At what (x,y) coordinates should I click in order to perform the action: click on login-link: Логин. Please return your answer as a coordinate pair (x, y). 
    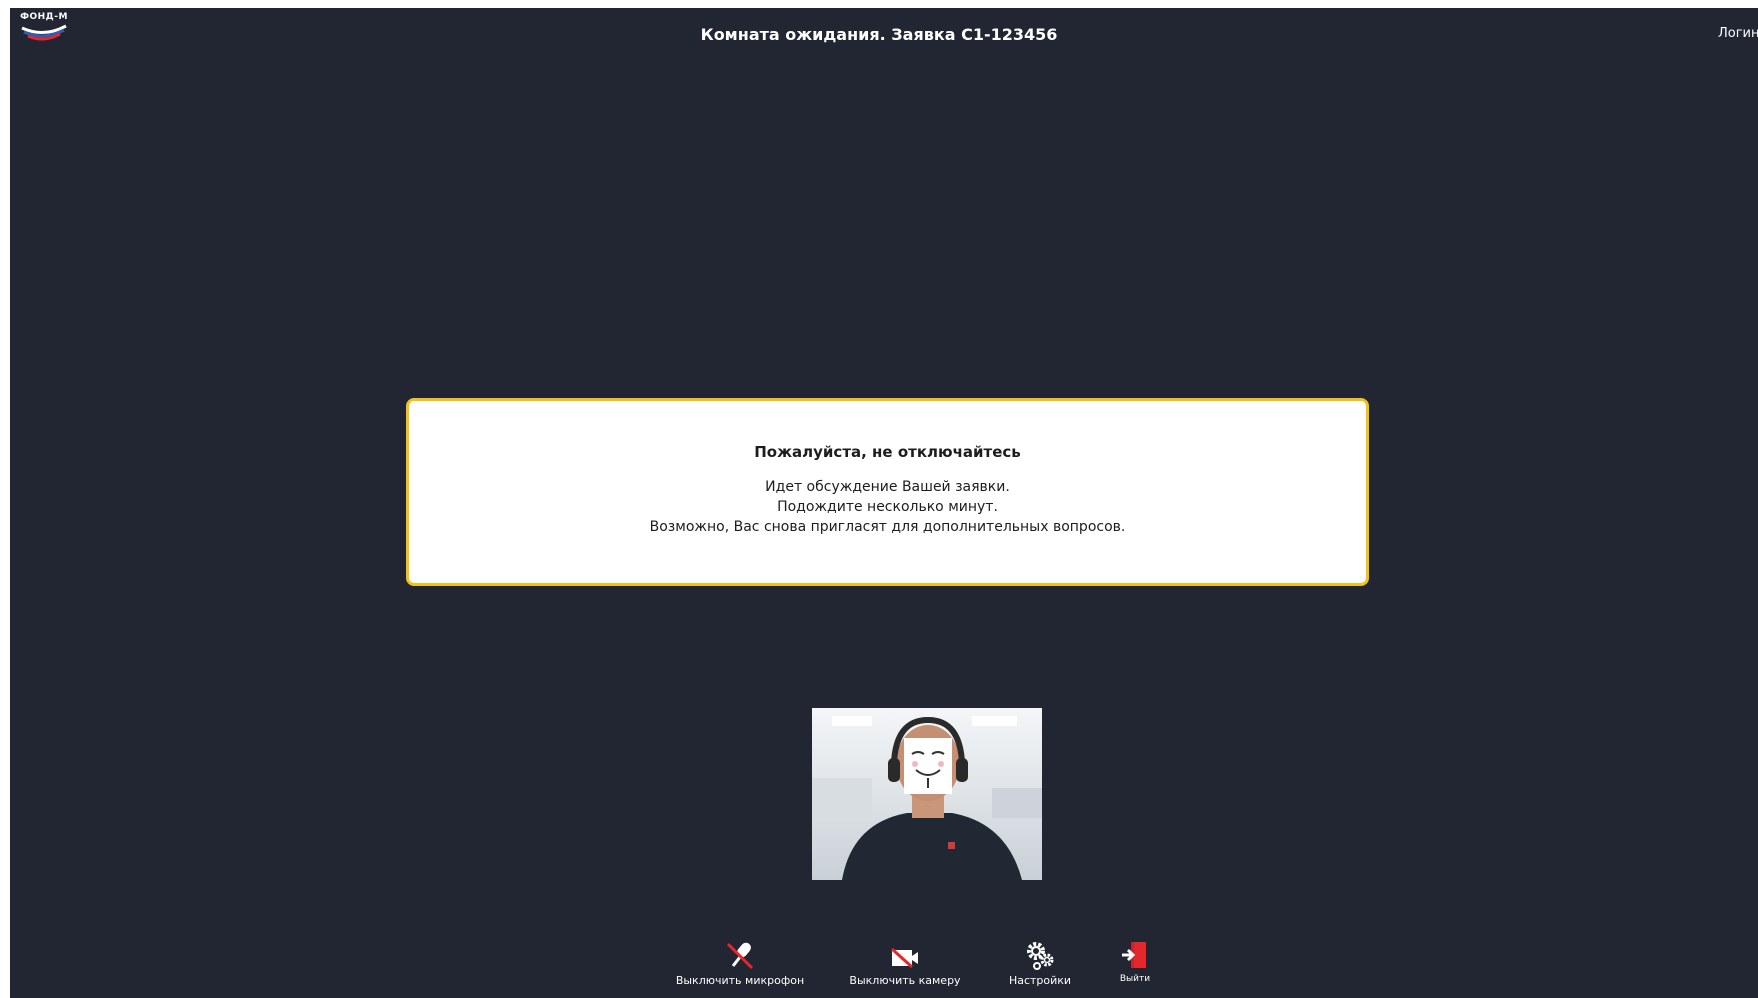
    Looking at the image, I should click on (1738, 33).